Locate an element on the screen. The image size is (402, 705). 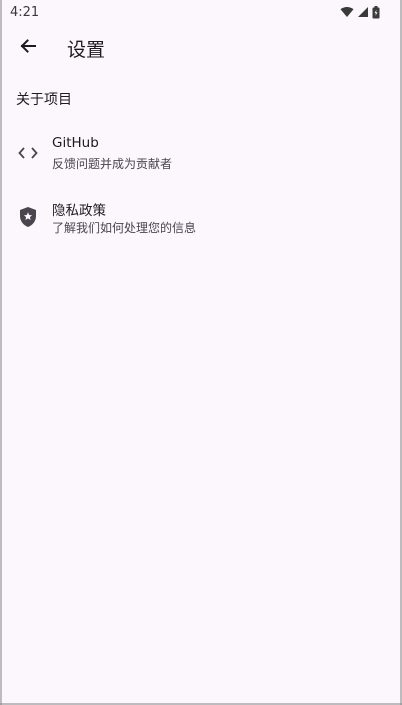
github-subtitle: 反馈问题并成为贡献者 is located at coordinates (112, 164).